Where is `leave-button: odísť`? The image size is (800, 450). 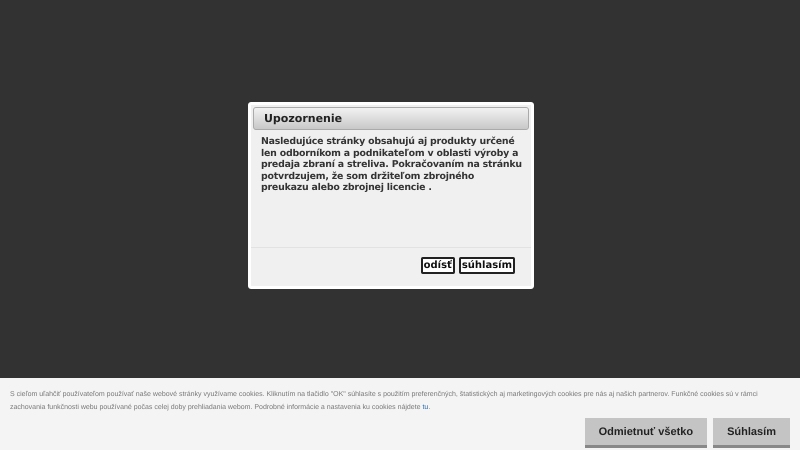
leave-button: odísť is located at coordinates (437, 265).